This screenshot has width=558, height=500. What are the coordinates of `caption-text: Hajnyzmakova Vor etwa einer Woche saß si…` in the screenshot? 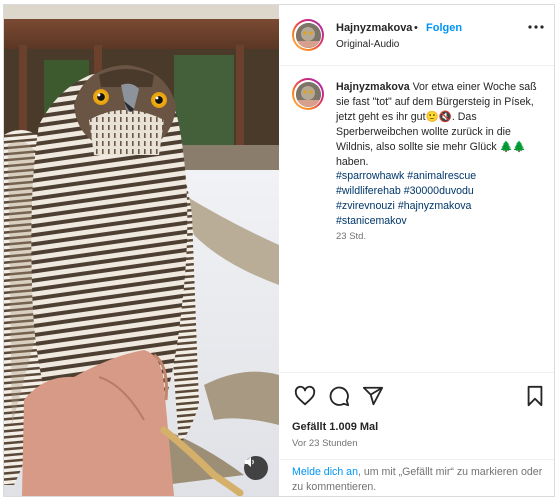 It's located at (439, 125).